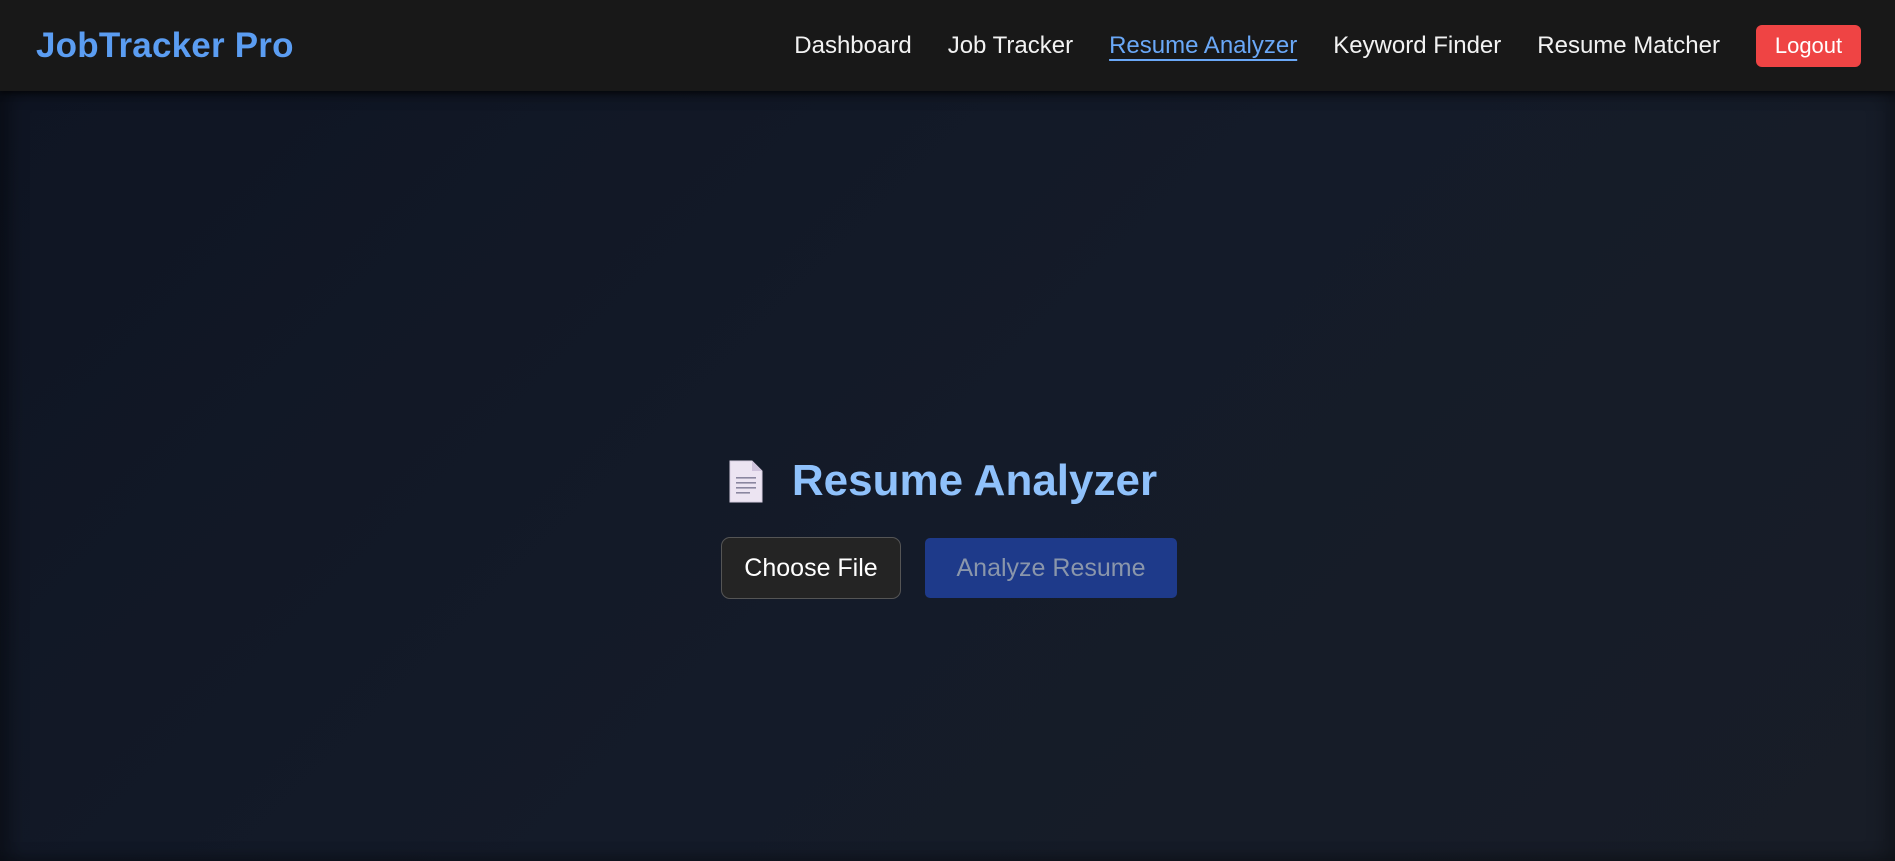  What do you see at coordinates (1417, 46) in the screenshot?
I see `nav-link-keyword-finder: Keyword Finder` at bounding box center [1417, 46].